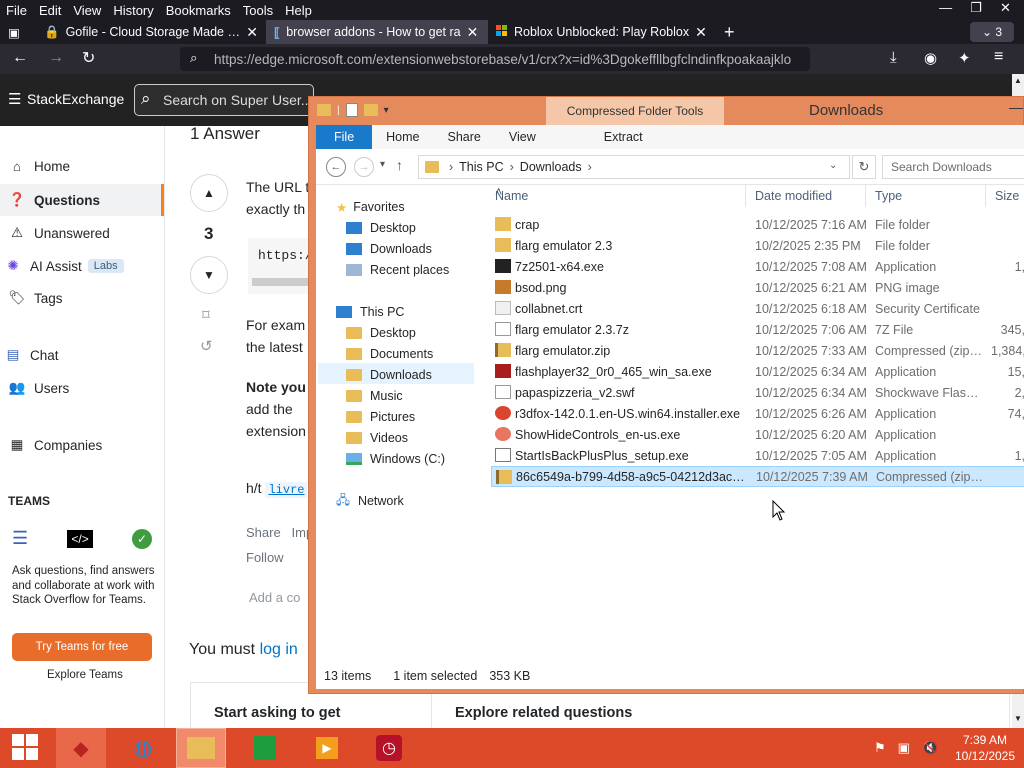  What do you see at coordinates (551, 167) in the screenshot?
I see `breadcrumb-downloads: Downloads` at bounding box center [551, 167].